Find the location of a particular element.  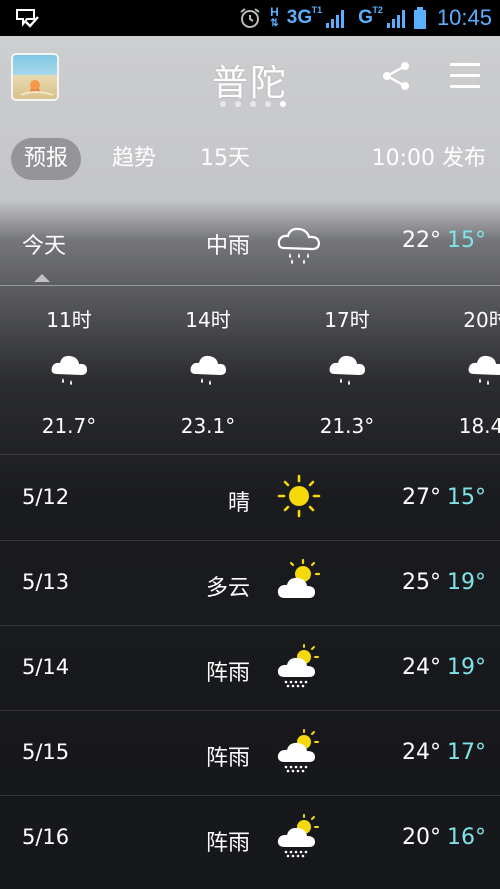

menu-icon is located at coordinates (465, 76).